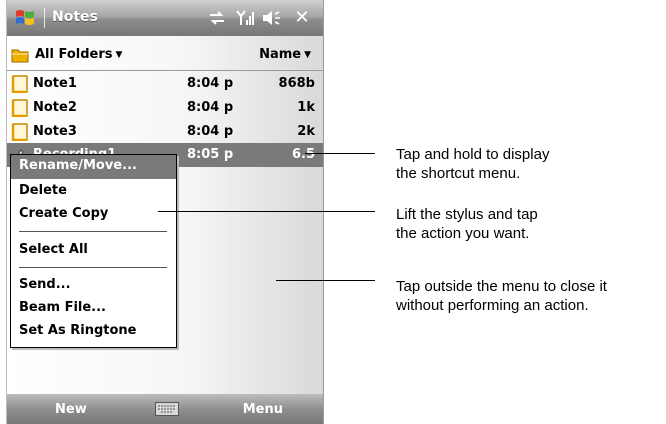  Describe the element at coordinates (165, 84) in the screenshot. I see `list-item: Note1 8:04 p 868b` at that location.